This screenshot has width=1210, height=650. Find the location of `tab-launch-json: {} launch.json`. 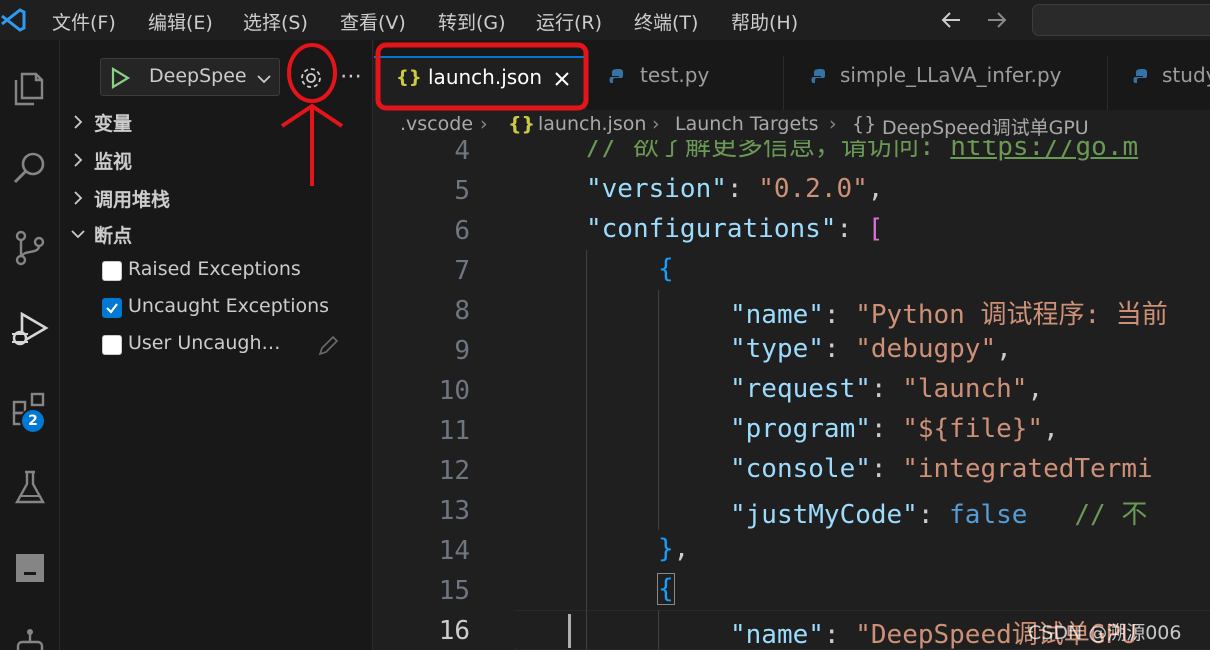

tab-launch-json: {} launch.json is located at coordinates (480, 83).